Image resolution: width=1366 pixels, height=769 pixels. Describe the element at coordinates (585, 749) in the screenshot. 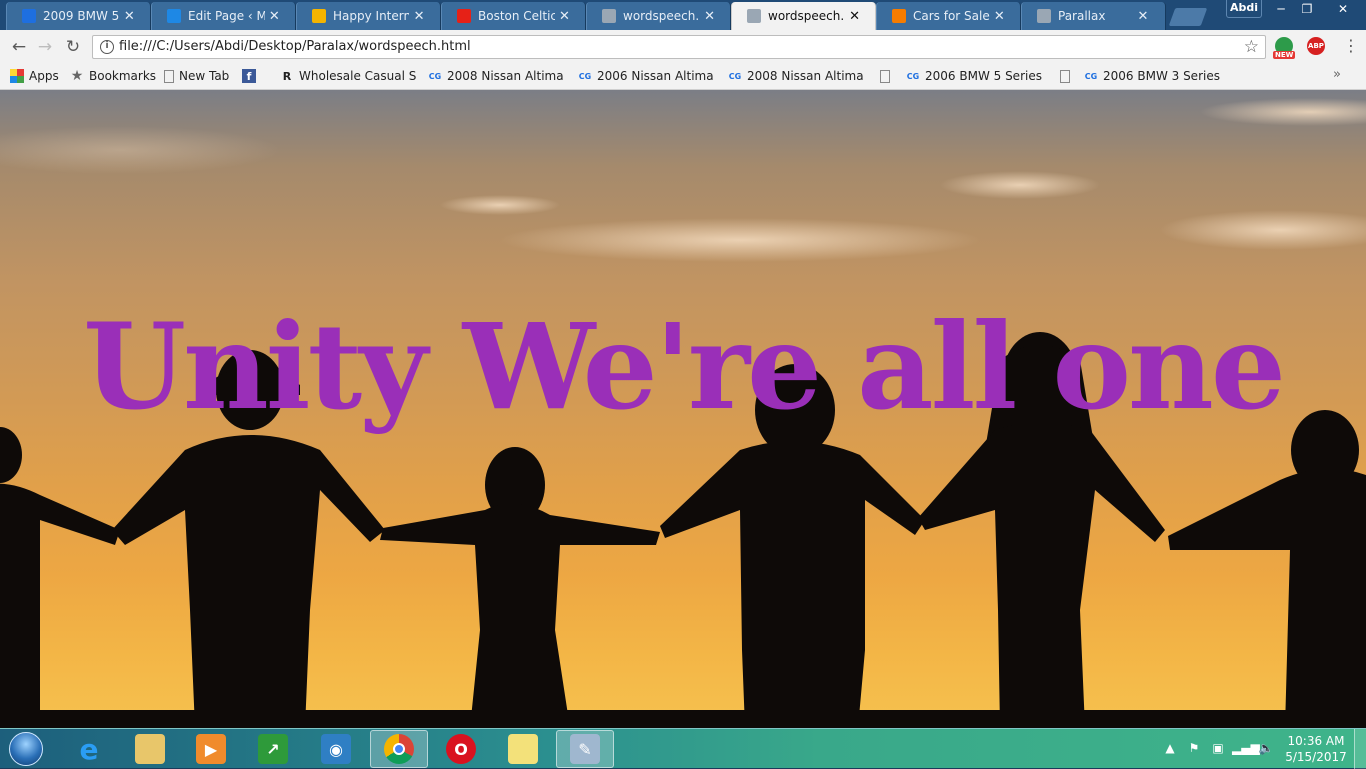

I see `taskbar-button: ✎` at that location.